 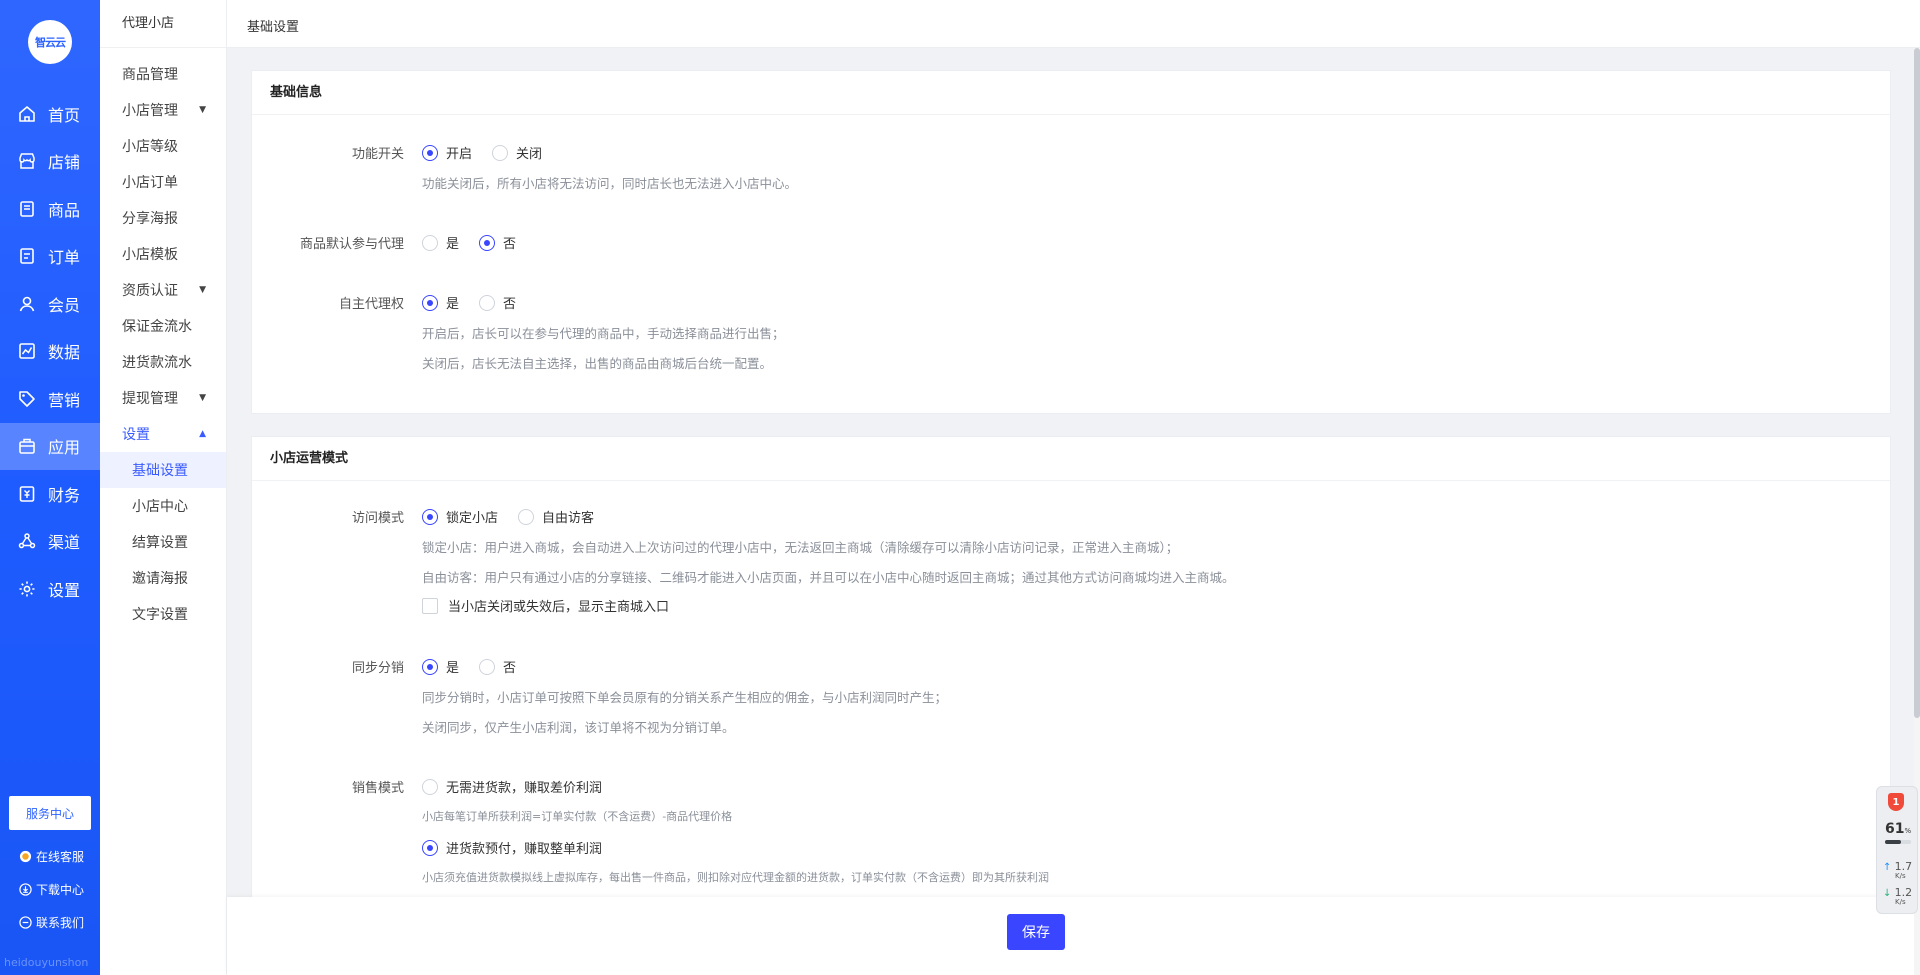 I want to click on member-icon, so click(x=27, y=304).